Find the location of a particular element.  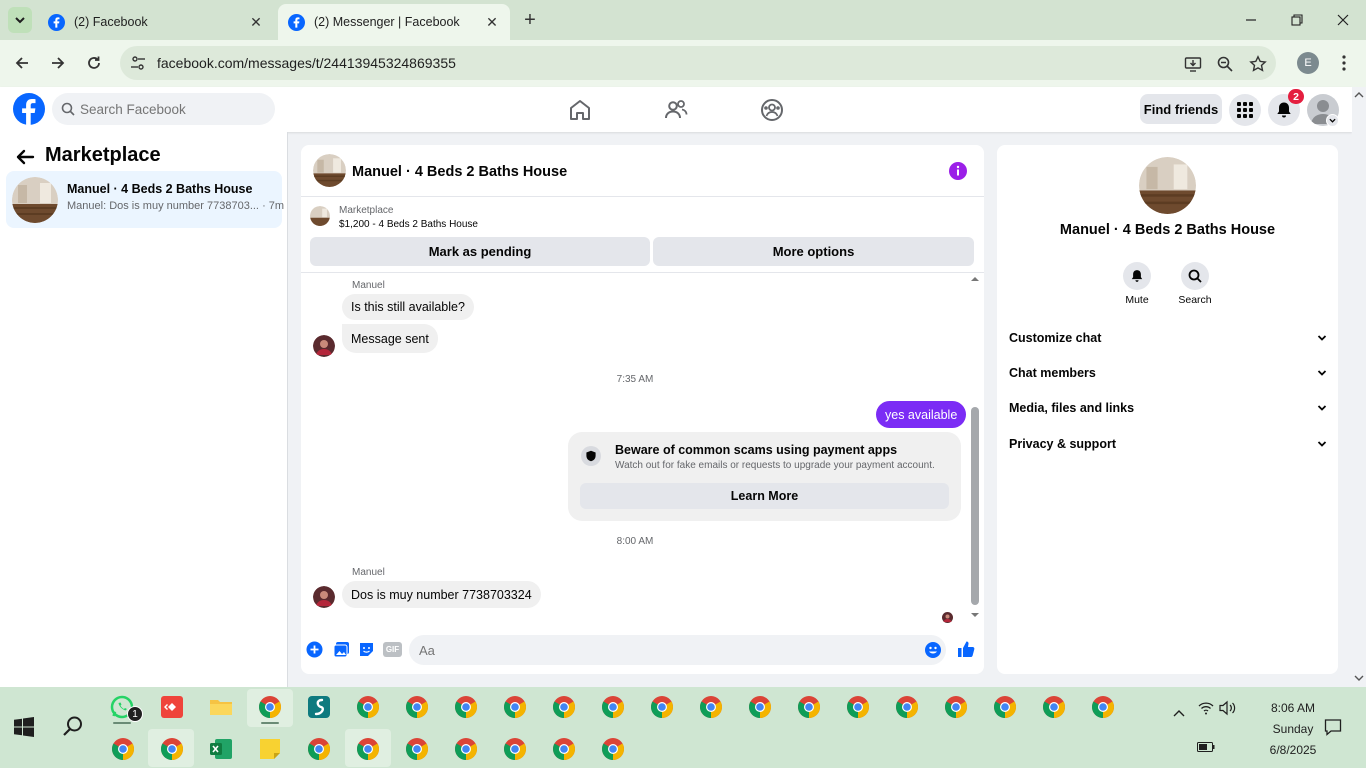

message-input-box is located at coordinates (677, 650).